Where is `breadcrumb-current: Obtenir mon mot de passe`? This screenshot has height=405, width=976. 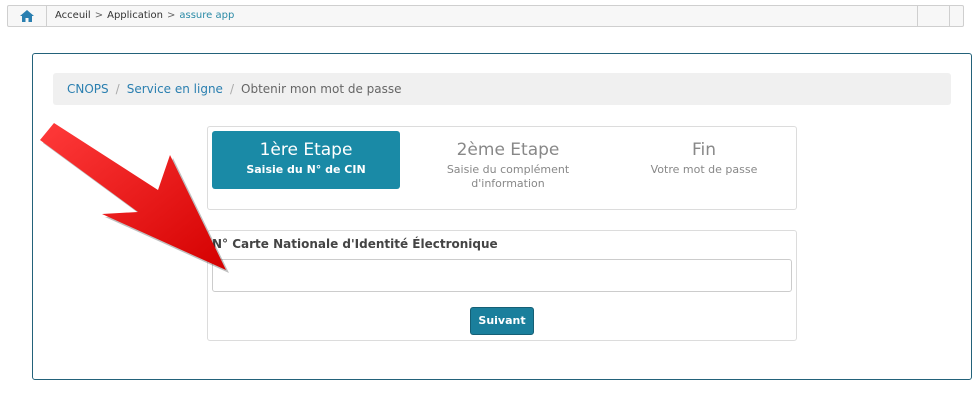 breadcrumb-current: Obtenir mon mot de passe is located at coordinates (321, 89).